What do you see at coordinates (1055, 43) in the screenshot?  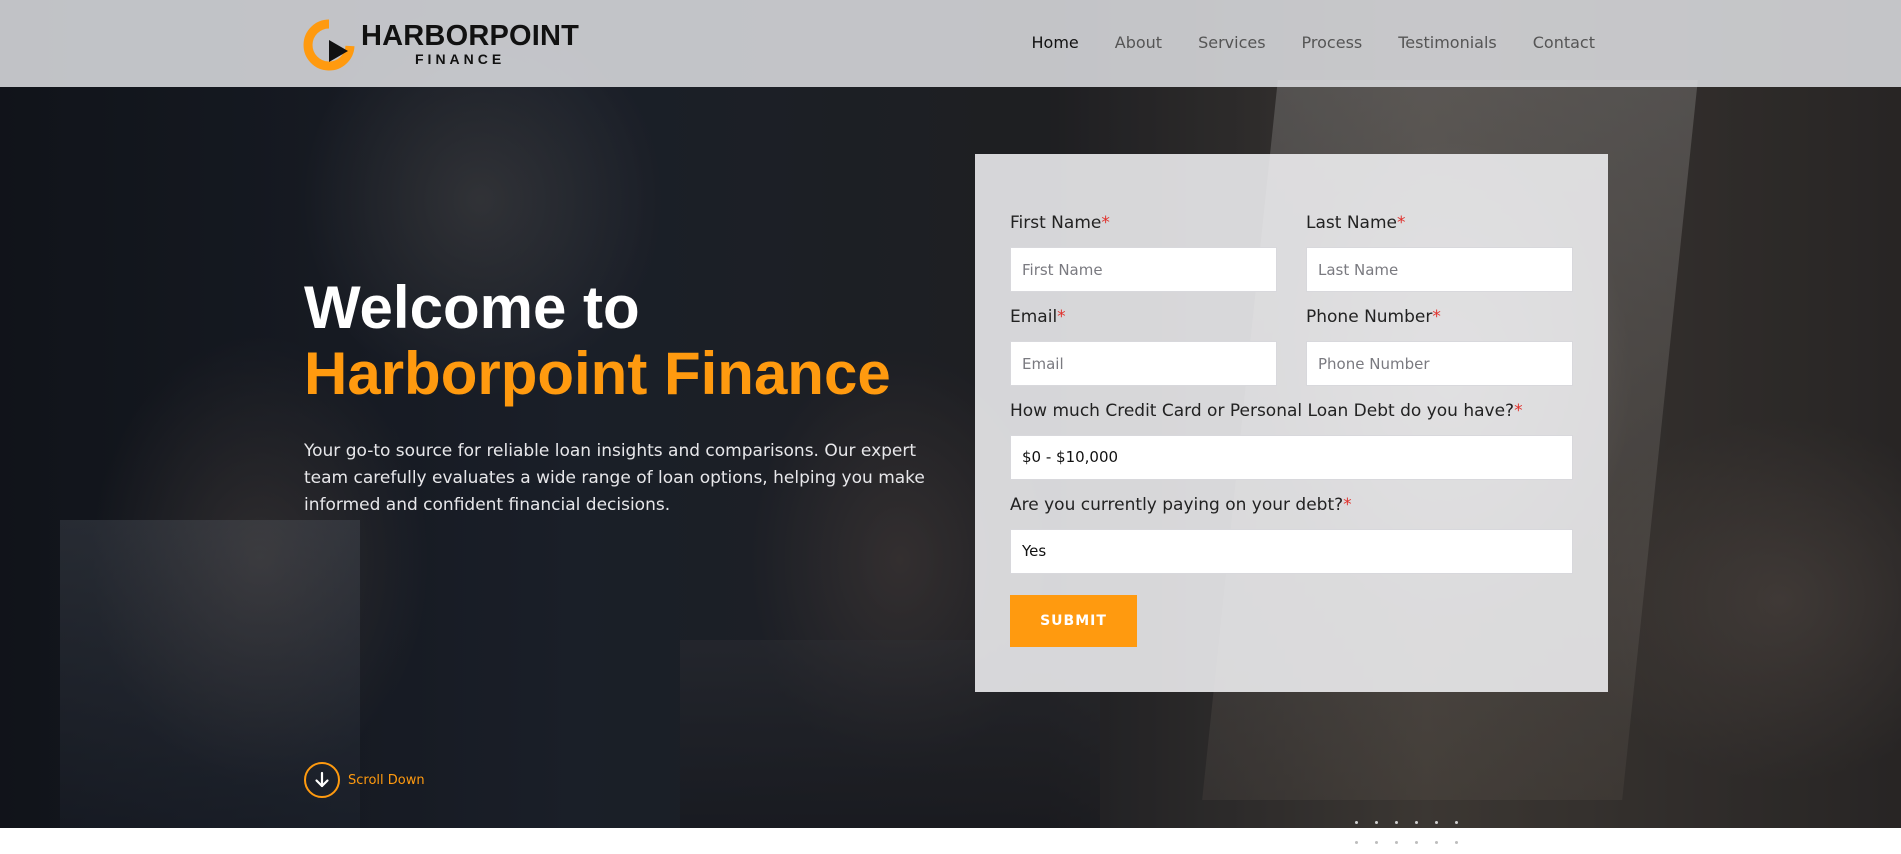 I see `nav-item-home: Home` at bounding box center [1055, 43].